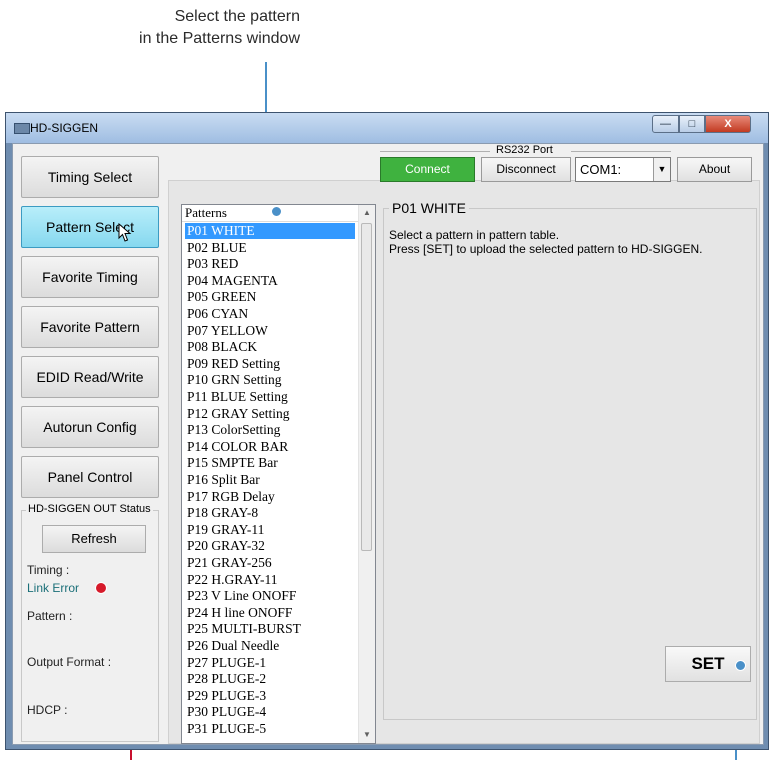 The height and width of the screenshot is (760, 771). Describe the element at coordinates (740, 665) in the screenshot. I see `set-callout-dot` at that location.